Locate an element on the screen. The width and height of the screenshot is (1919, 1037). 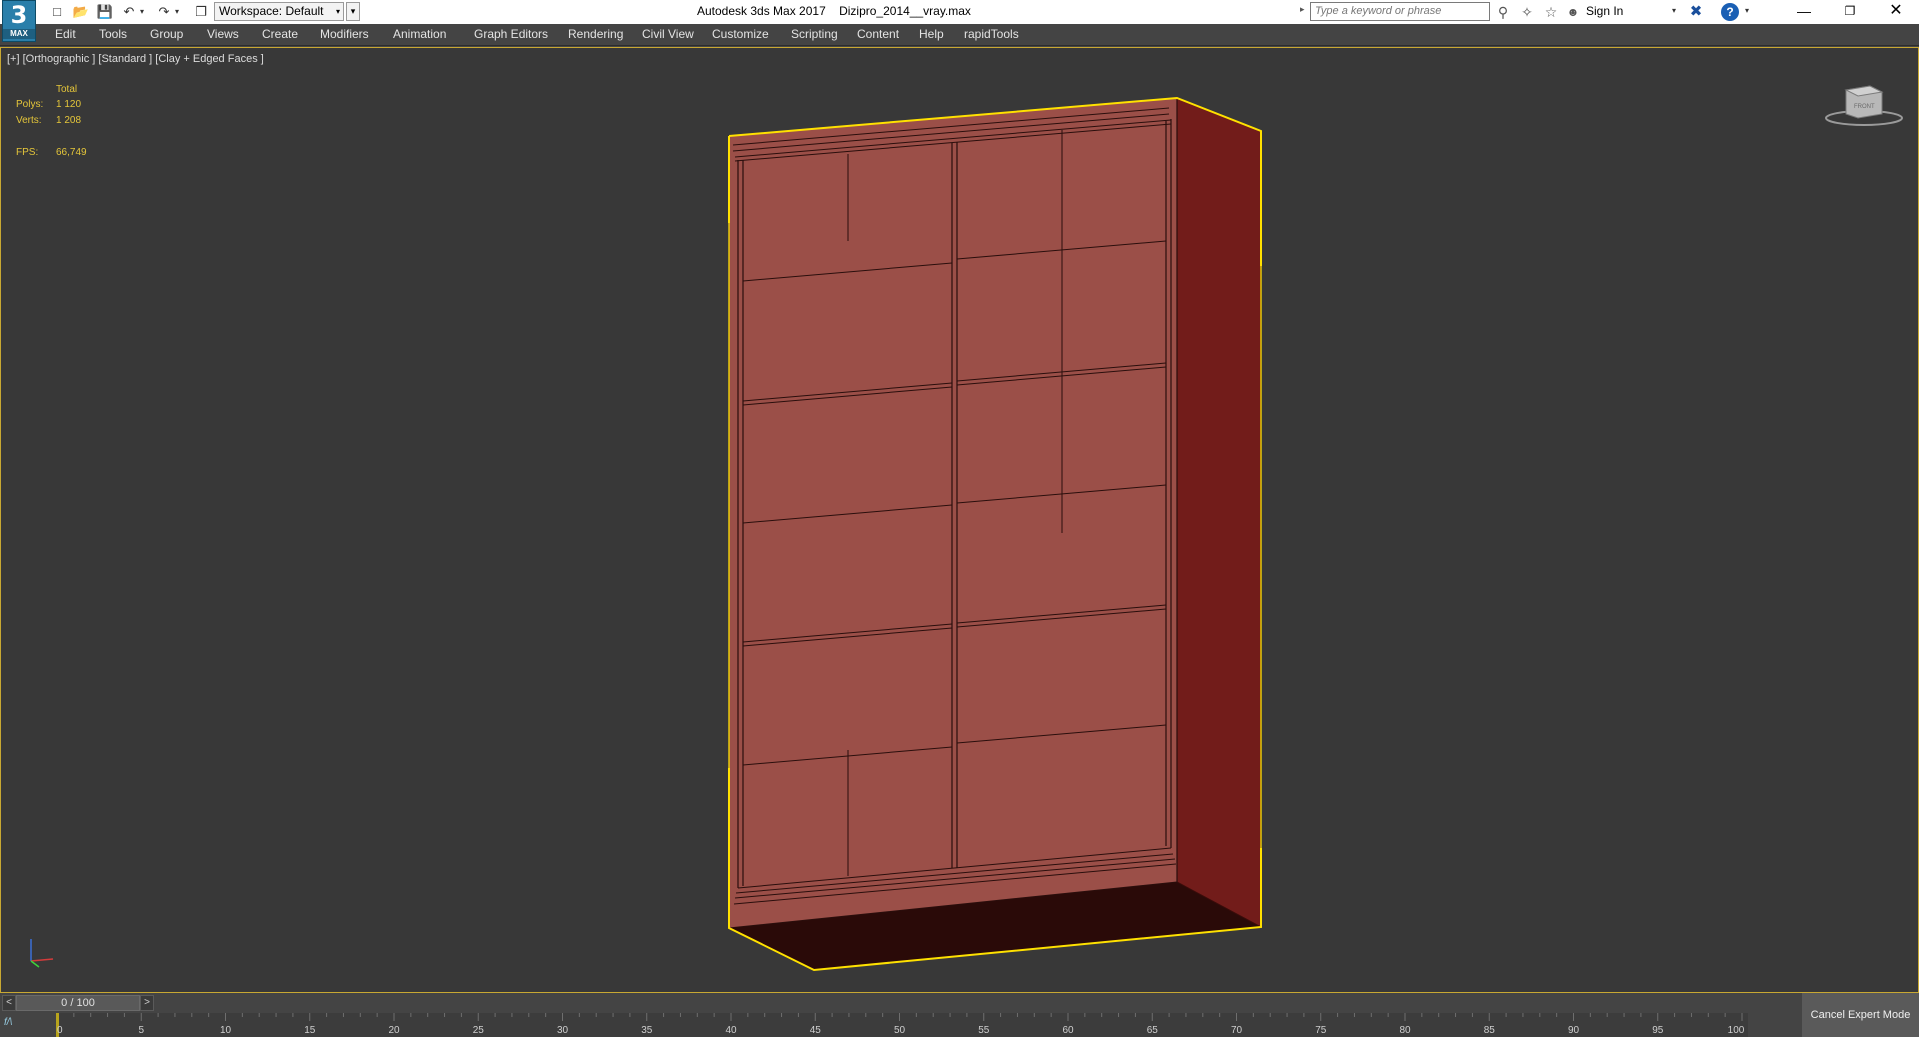
viewcube-icon: FRONT is located at coordinates (1864, 104).